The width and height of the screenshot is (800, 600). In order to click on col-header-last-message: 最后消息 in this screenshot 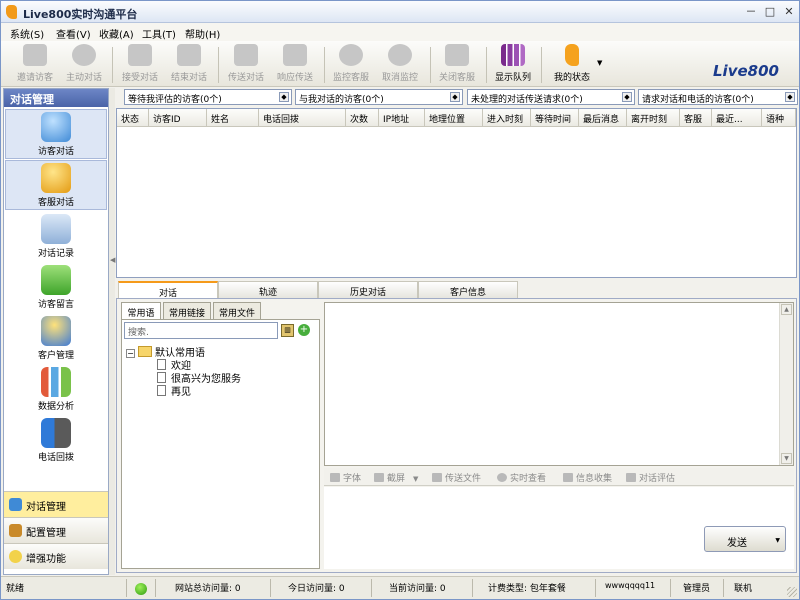, I will do `click(603, 118)`.